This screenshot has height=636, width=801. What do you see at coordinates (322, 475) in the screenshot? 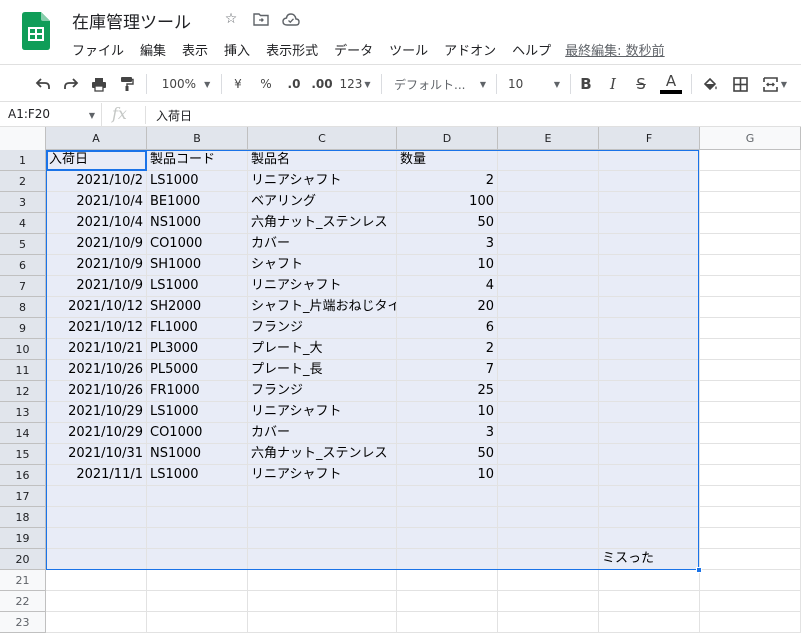
I see `cell-c16: リニアシャフト` at bounding box center [322, 475].